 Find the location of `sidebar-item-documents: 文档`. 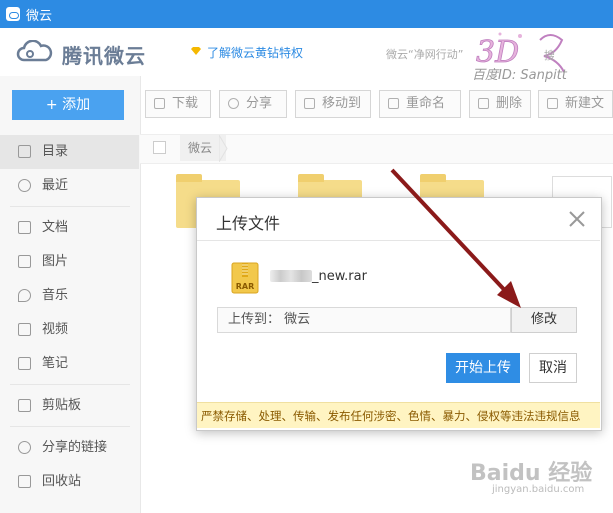

sidebar-item-documents: 文档 is located at coordinates (69, 228).